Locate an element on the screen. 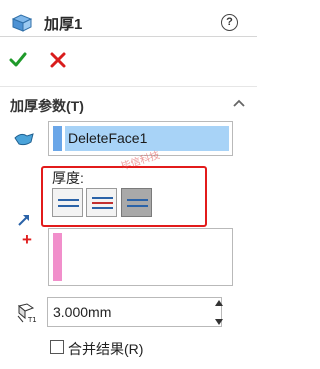 The width and height of the screenshot is (320, 369). thicken-side-1-button is located at coordinates (67, 202).